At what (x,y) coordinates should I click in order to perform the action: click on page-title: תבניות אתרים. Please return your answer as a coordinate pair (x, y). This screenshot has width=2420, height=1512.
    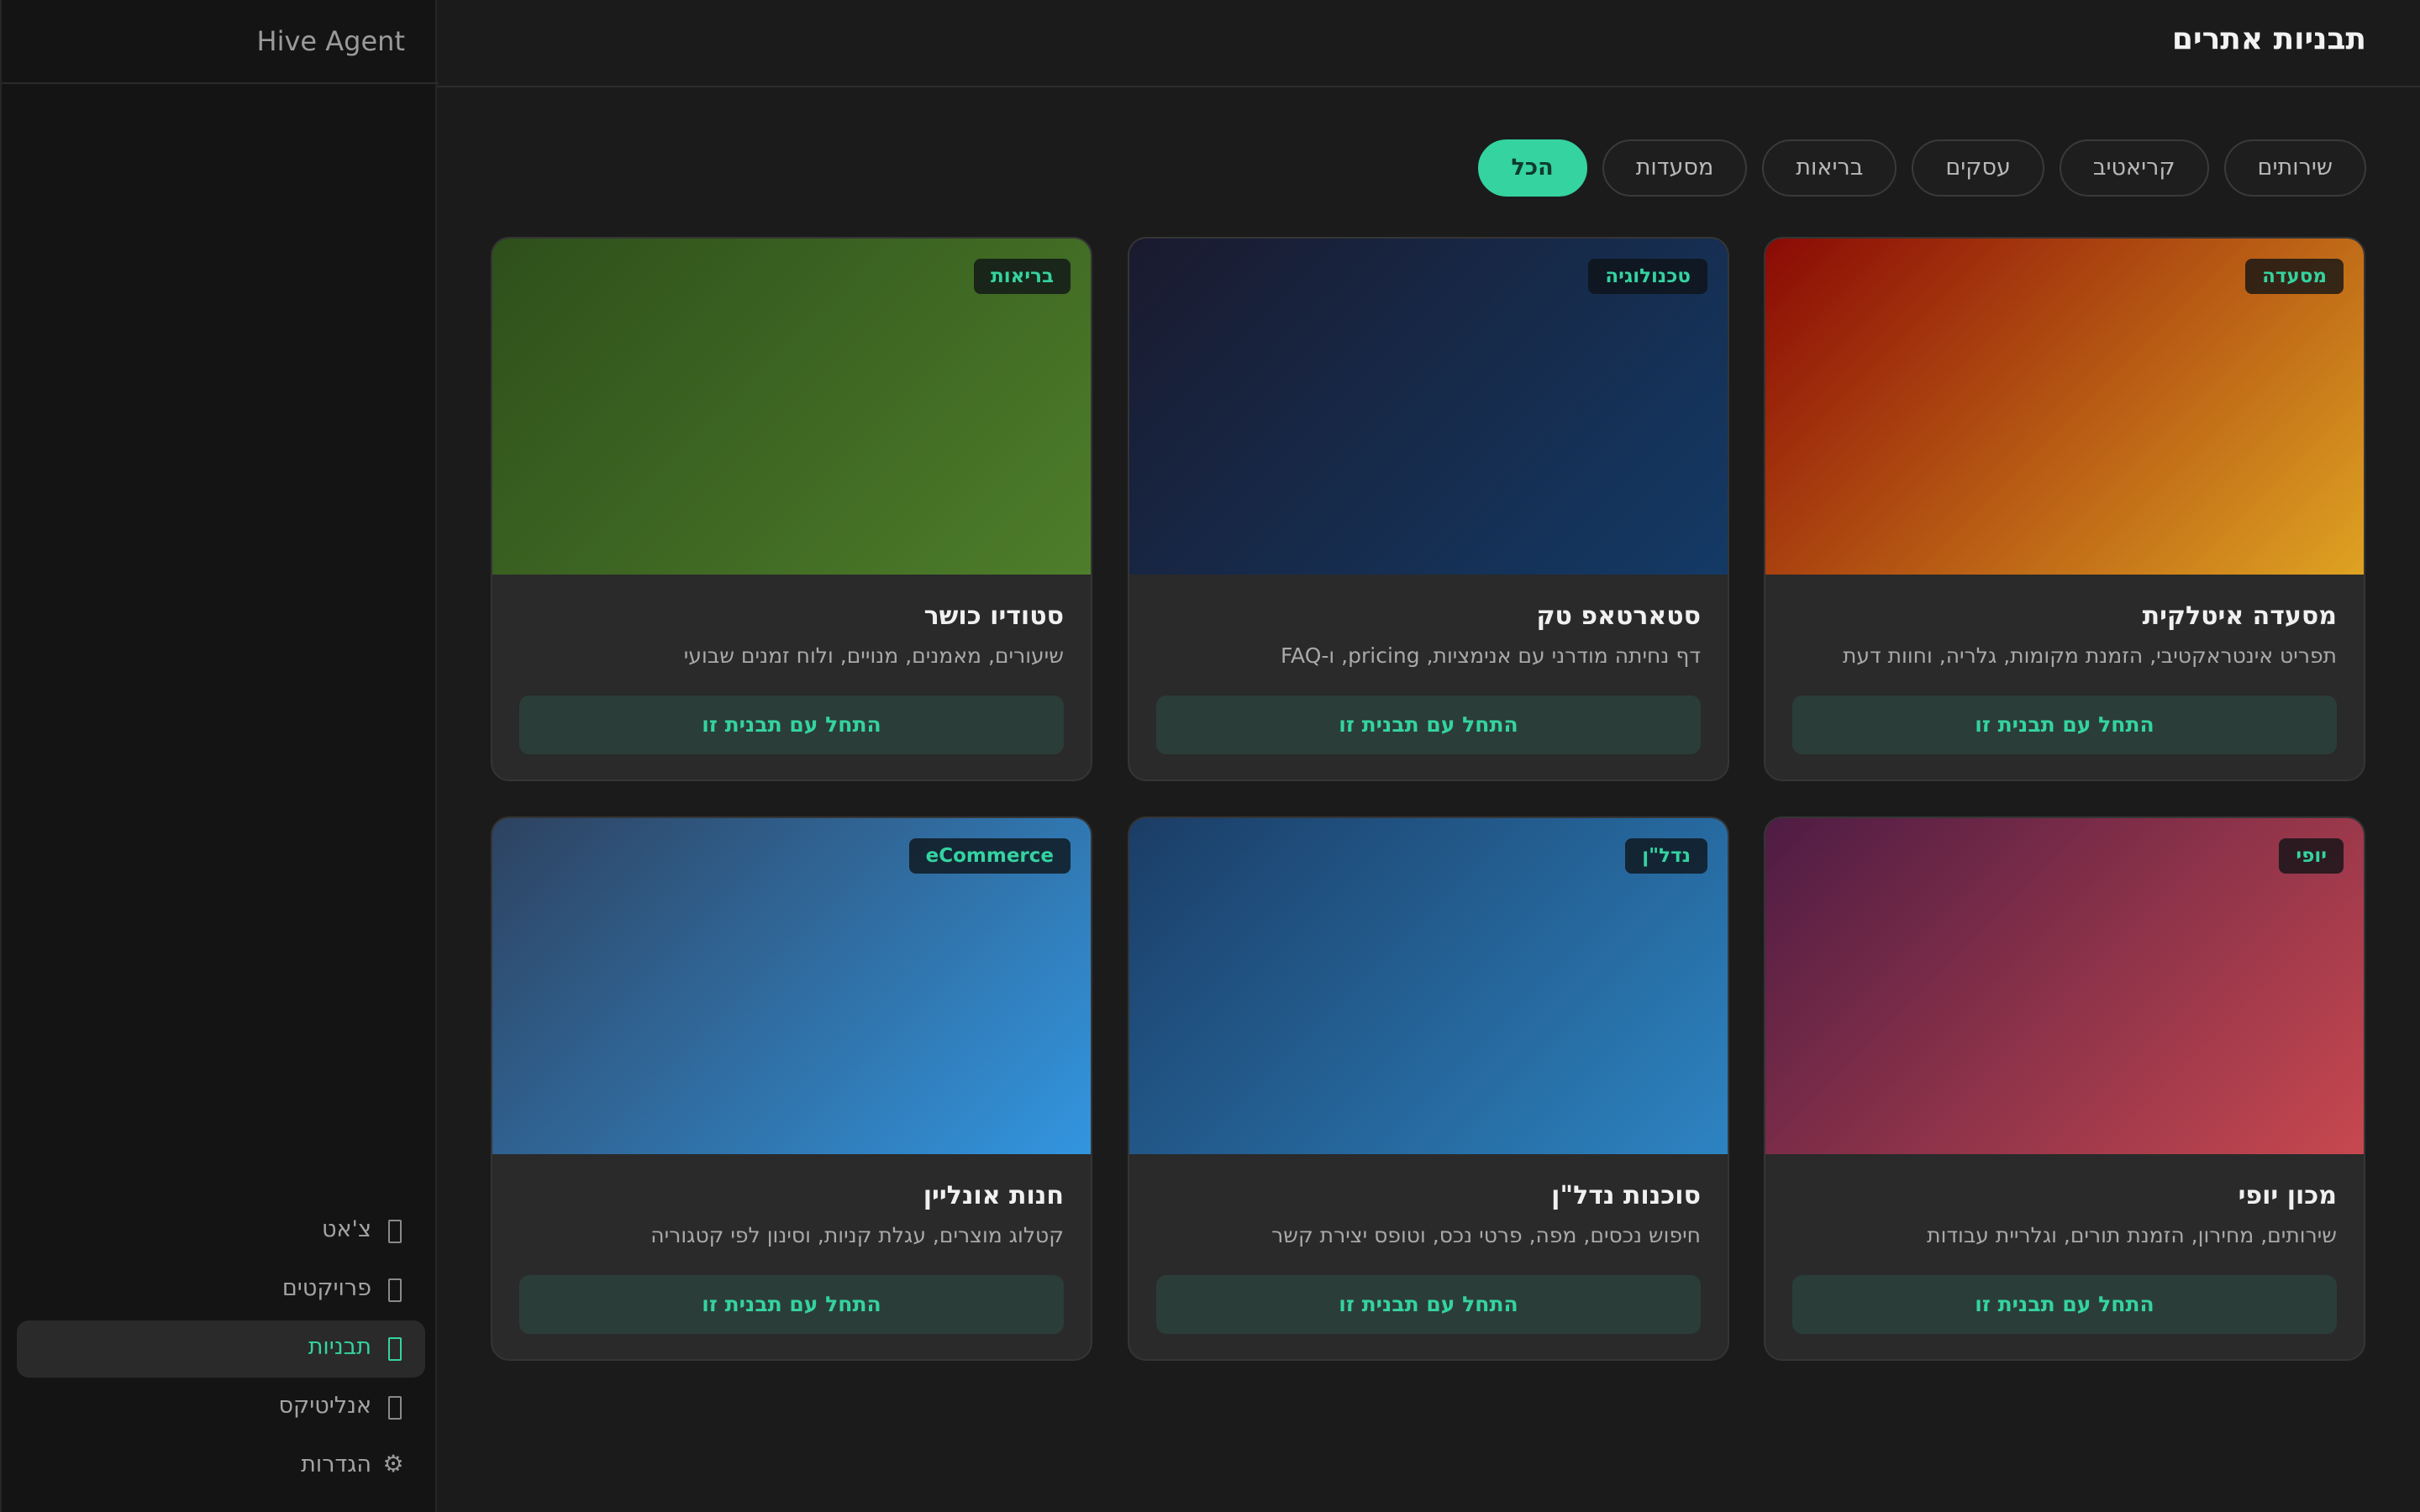
    Looking at the image, I should click on (2268, 39).